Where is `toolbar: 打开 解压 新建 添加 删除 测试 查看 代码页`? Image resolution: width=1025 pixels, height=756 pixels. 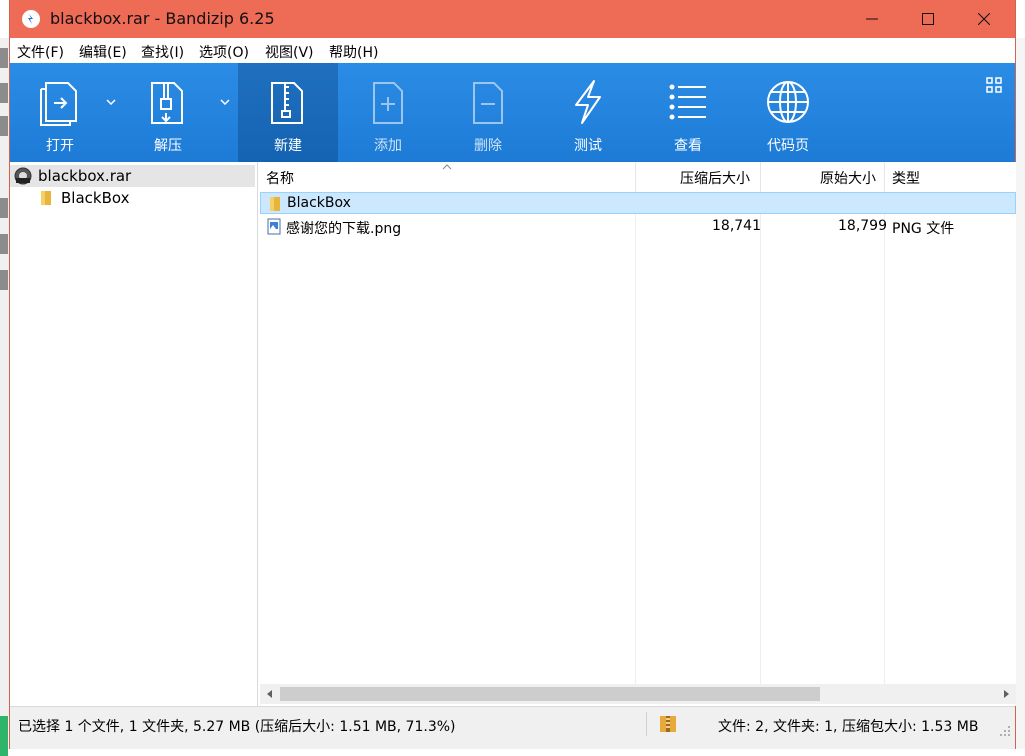
toolbar: 打开 解压 新建 添加 删除 测试 查看 代码页 is located at coordinates (512, 112).